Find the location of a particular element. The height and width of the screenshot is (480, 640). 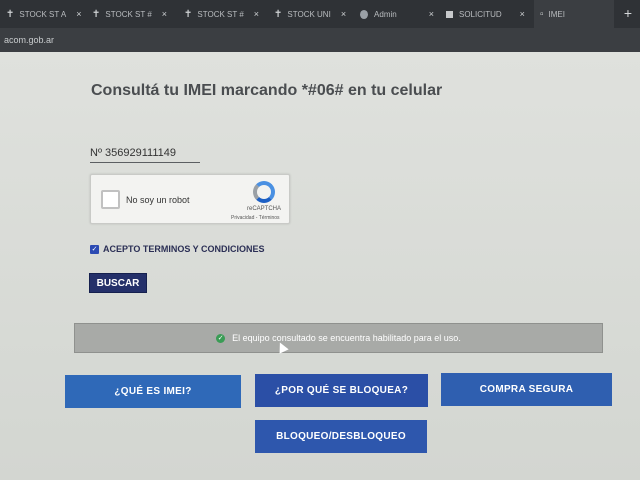

tab-admin: Admin × is located at coordinates (397, 14).